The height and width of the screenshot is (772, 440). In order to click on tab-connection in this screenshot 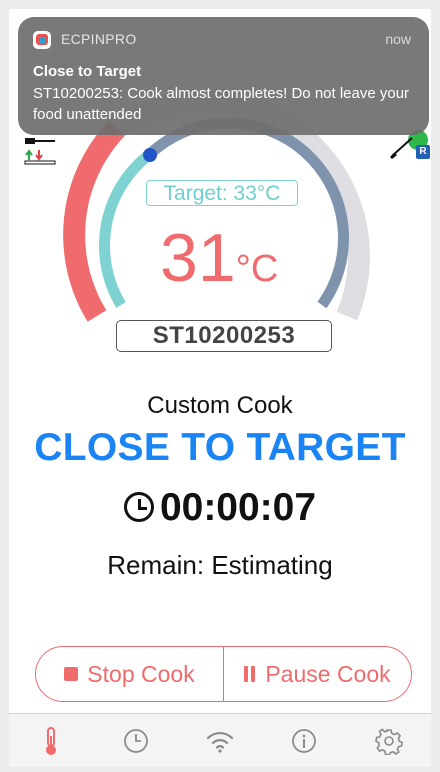, I will do `click(220, 741)`.